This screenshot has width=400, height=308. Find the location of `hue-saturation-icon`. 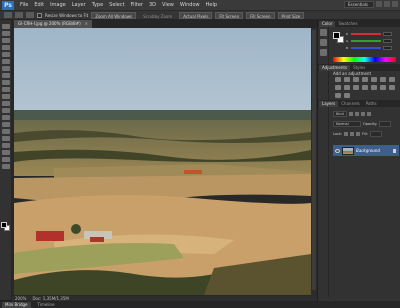

hue-saturation-icon is located at coordinates (383, 79).